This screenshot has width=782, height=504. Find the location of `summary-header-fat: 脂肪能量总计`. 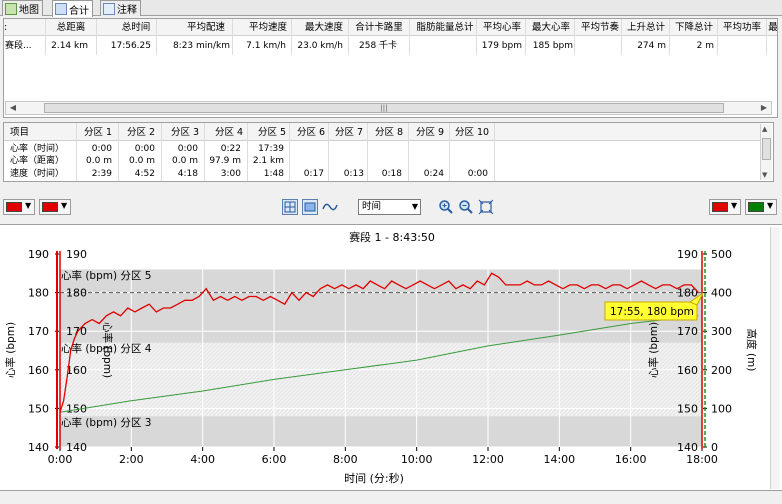

summary-header-fat: 脂肪能量总计 is located at coordinates (445, 27).